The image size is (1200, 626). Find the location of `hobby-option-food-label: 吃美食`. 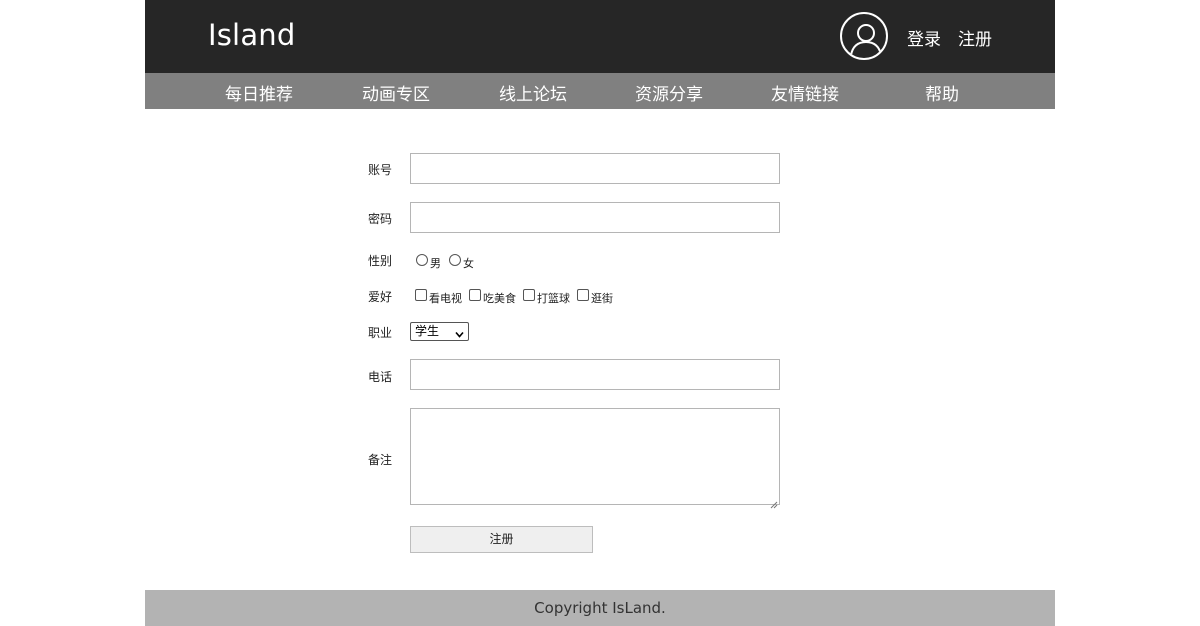

hobby-option-food-label: 吃美食 is located at coordinates (499, 298).